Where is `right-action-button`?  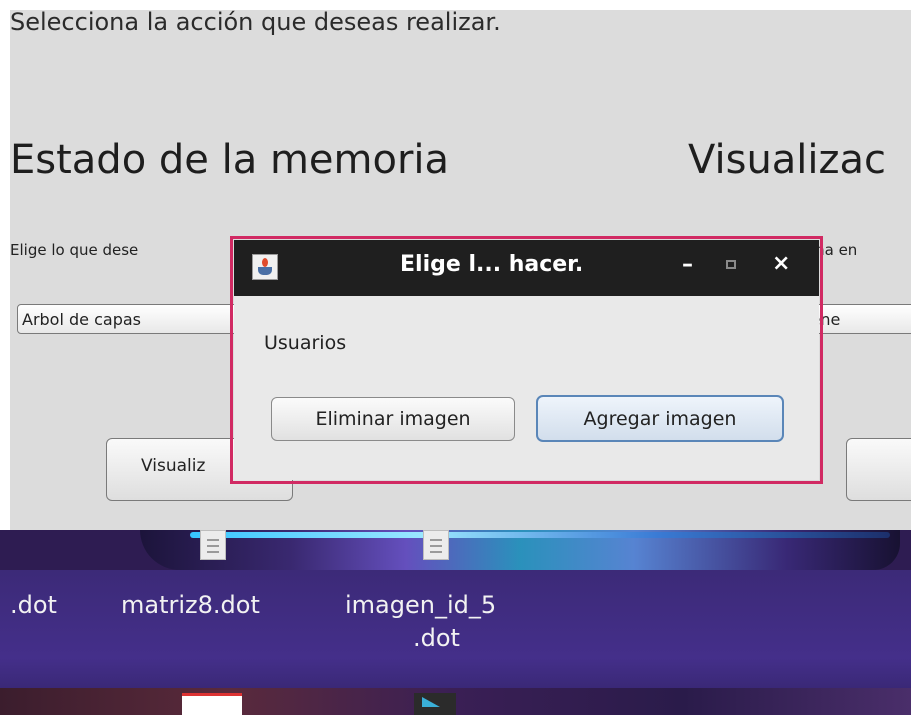 right-action-button is located at coordinates (878, 469).